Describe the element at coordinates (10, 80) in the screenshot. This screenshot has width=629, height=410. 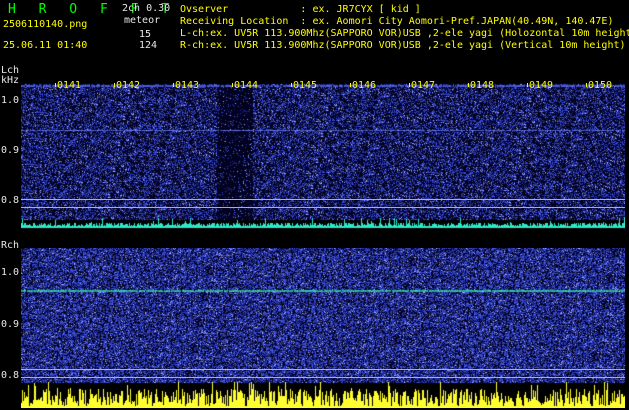
I see `lch-unit-label: kHz` at that location.